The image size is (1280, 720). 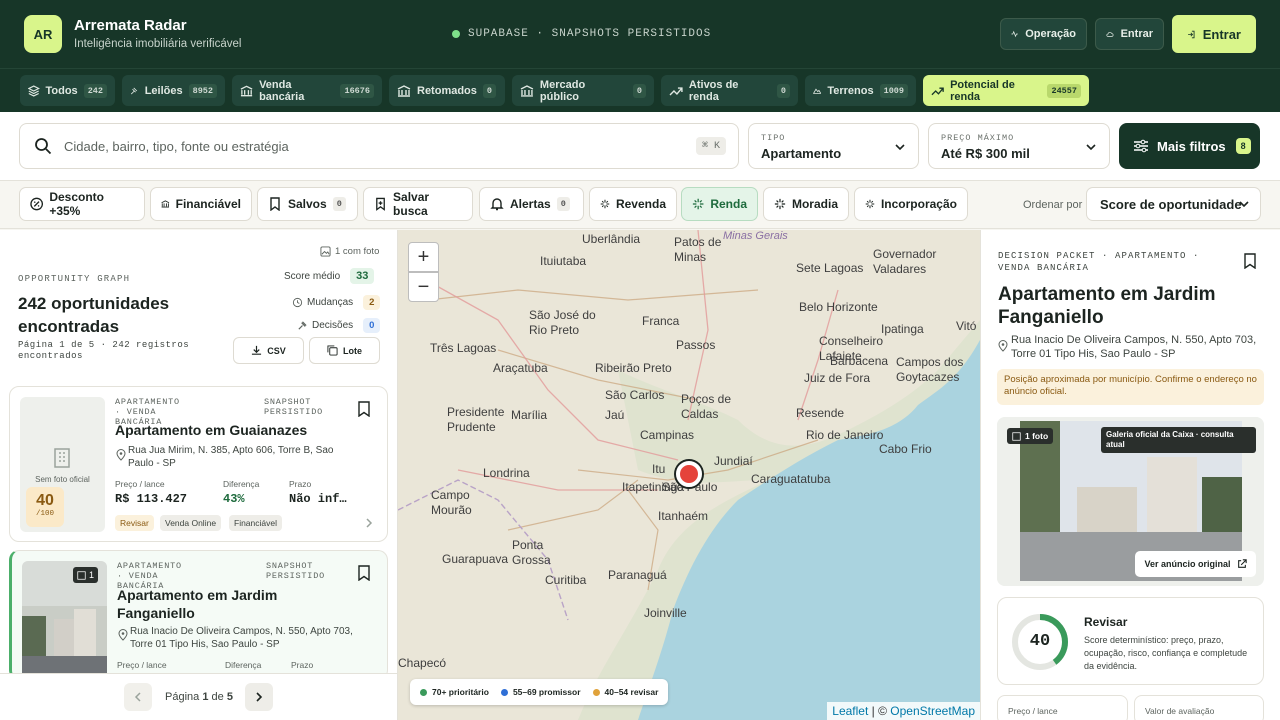 I want to click on bell-icon, so click(x=497, y=204).